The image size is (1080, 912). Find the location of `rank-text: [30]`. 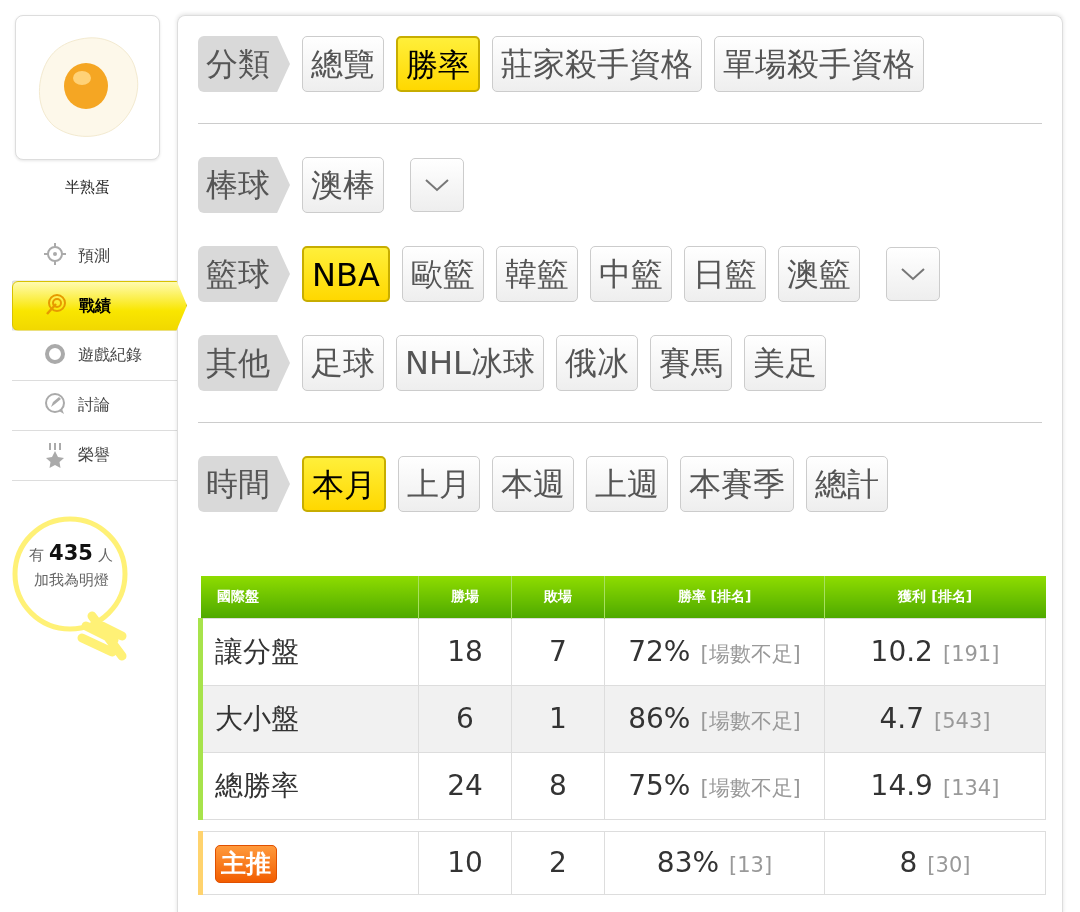

rank-text: [30] is located at coordinates (949, 864).